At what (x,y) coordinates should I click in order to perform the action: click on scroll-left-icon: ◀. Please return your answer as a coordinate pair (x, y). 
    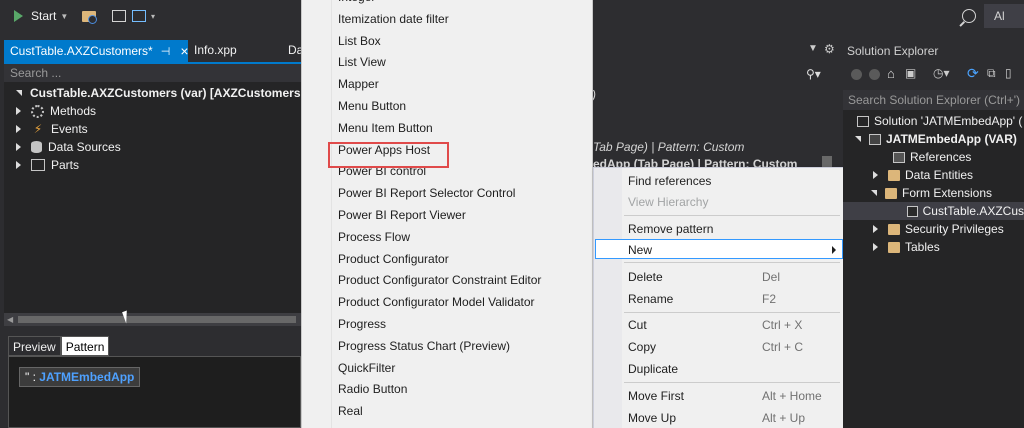
    Looking at the image, I should click on (10, 319).